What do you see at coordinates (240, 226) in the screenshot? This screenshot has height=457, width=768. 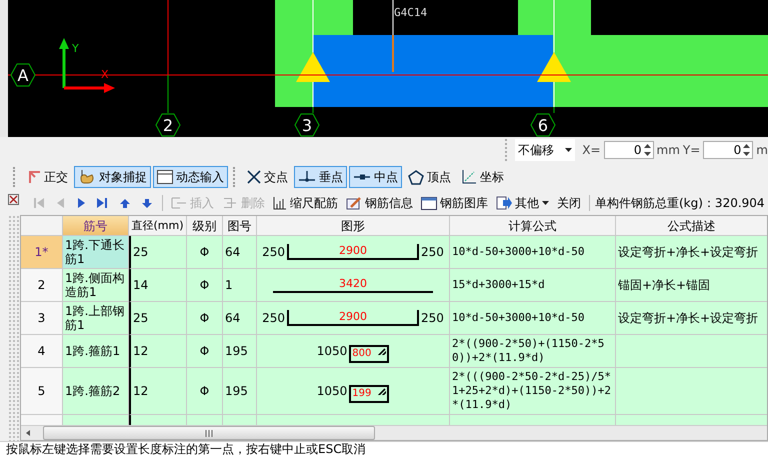 I see `column-header: 图号` at bounding box center [240, 226].